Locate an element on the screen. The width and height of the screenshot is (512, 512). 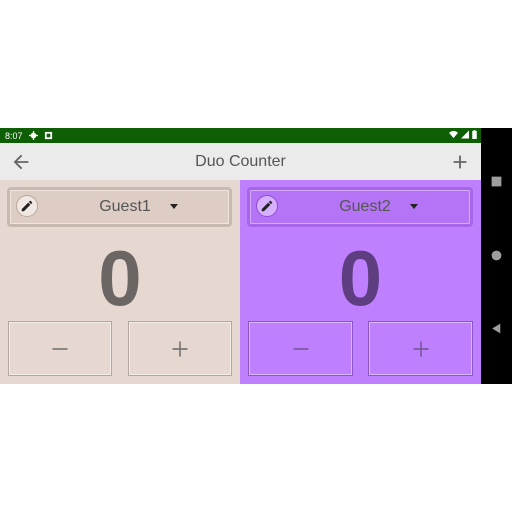
app-bar: Duo Counter is located at coordinates (240, 161).